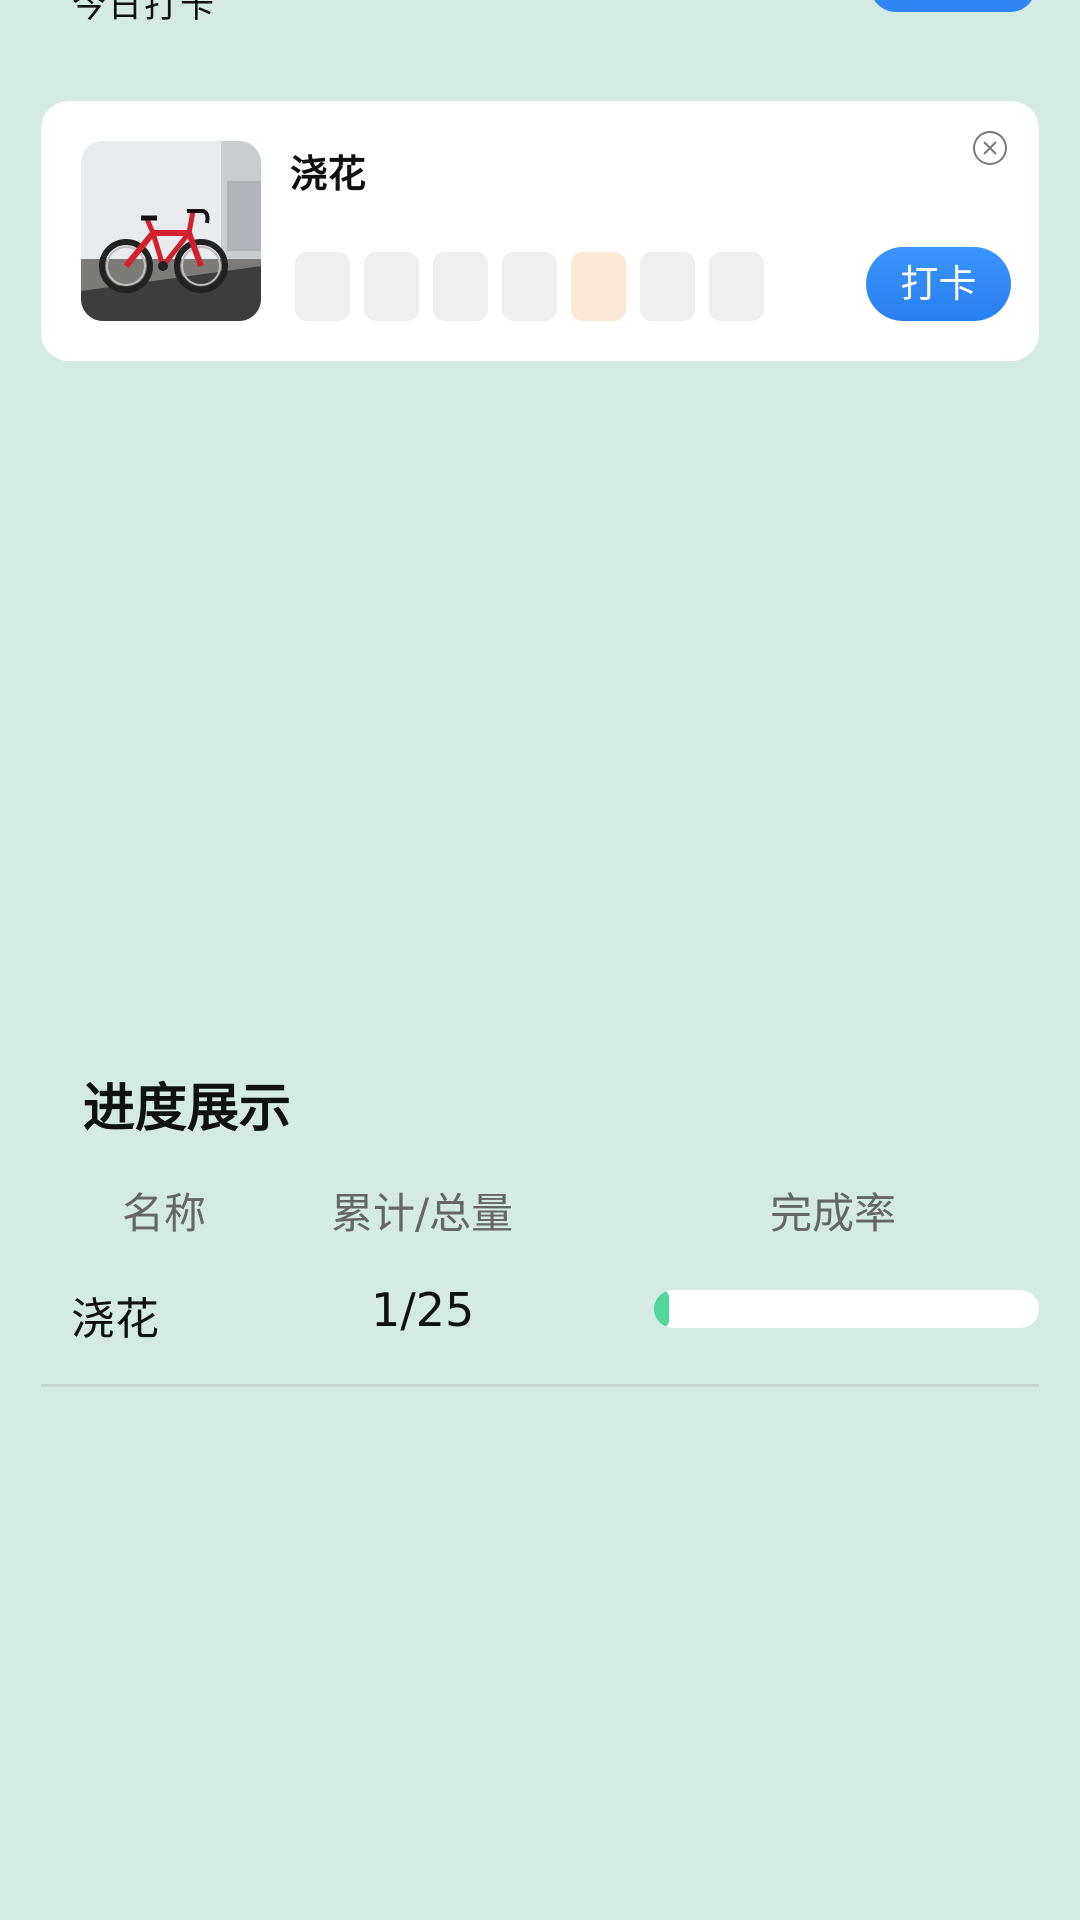  I want to click on checkin-button: 打卡, so click(938, 284).